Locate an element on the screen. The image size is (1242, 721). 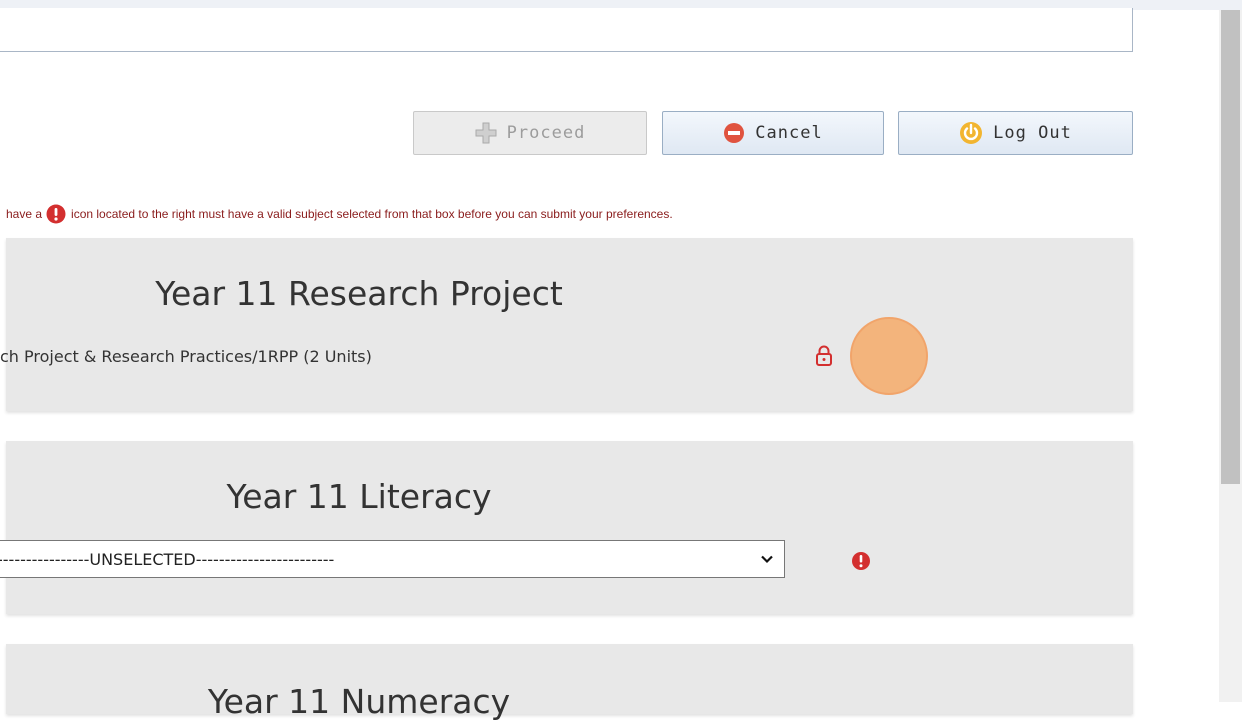
cancel-button: Cancel is located at coordinates (773, 133).